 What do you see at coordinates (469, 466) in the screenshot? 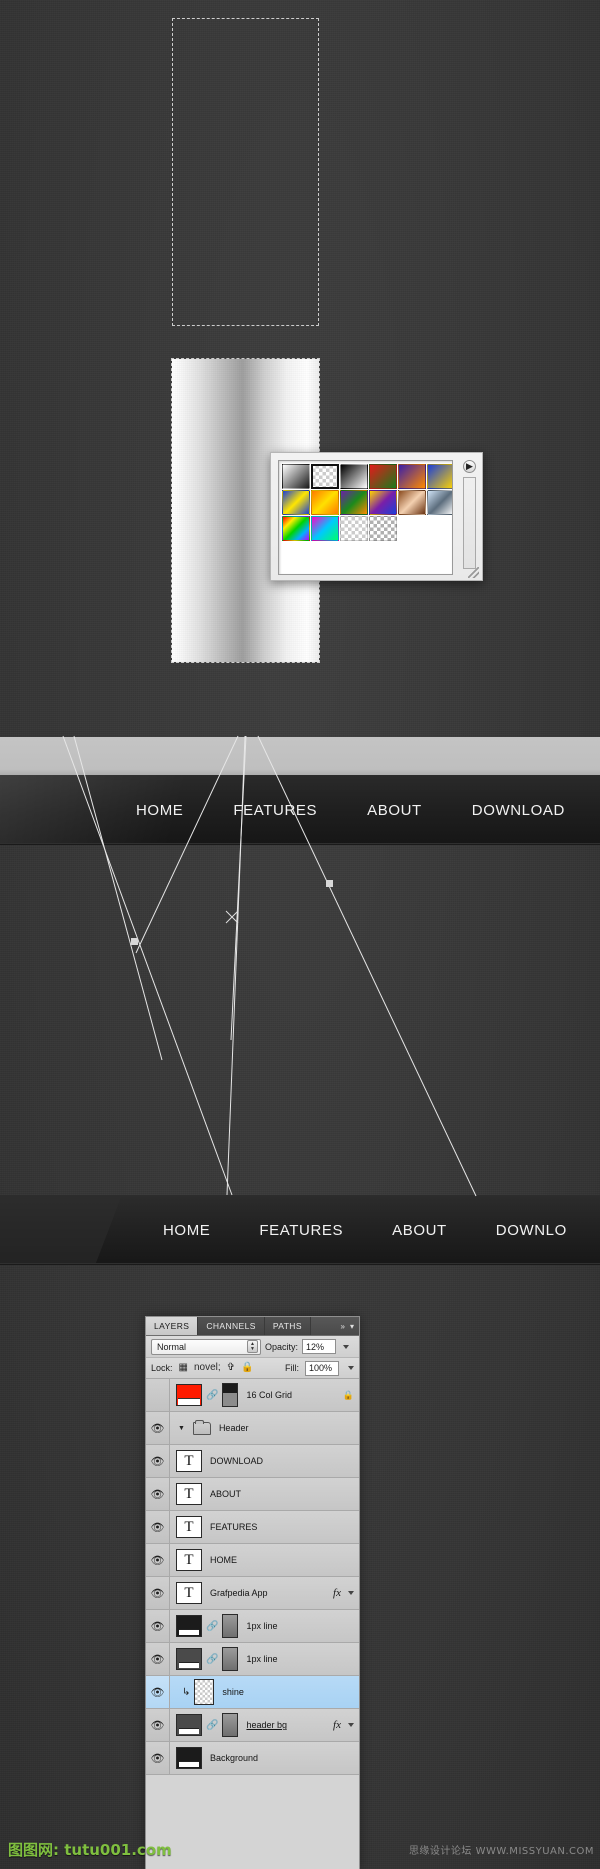
I see `picker-menu-icon: ▶` at bounding box center [469, 466].